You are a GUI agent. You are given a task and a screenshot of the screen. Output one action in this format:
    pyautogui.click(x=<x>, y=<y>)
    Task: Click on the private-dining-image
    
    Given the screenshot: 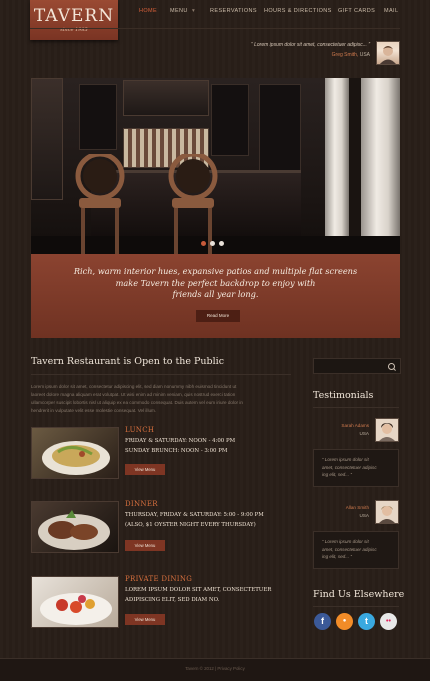 What is the action you would take?
    pyautogui.click(x=75, y=602)
    